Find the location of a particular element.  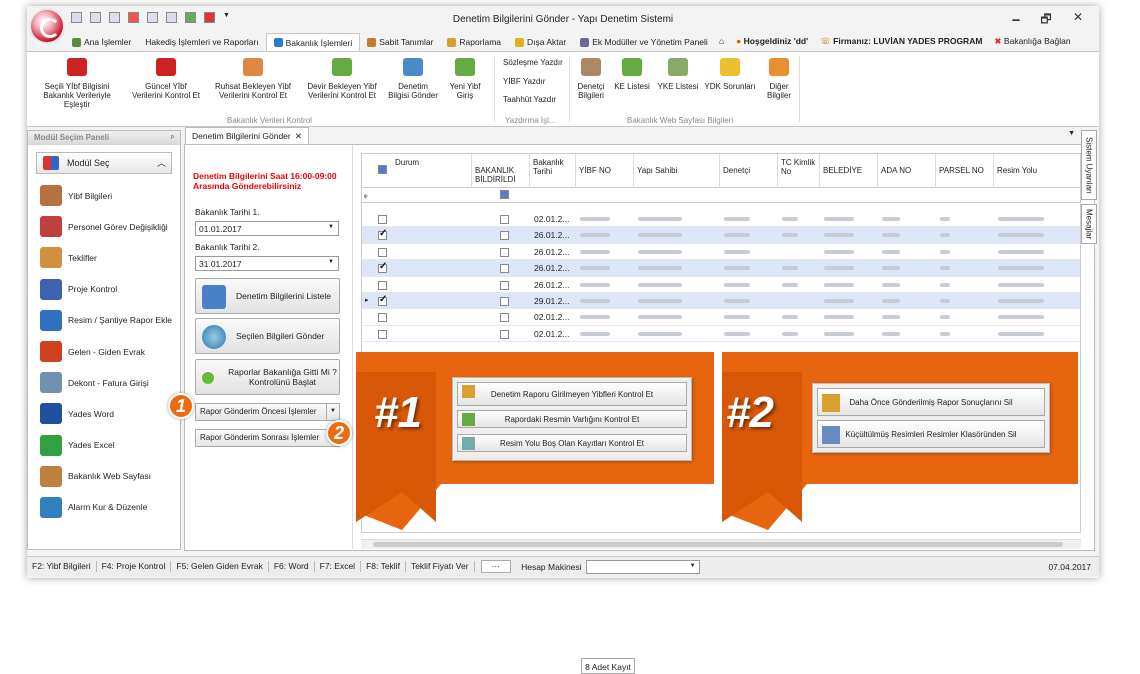

commitment-print-button: Taahhüt Yazdır is located at coordinates (529, 99).